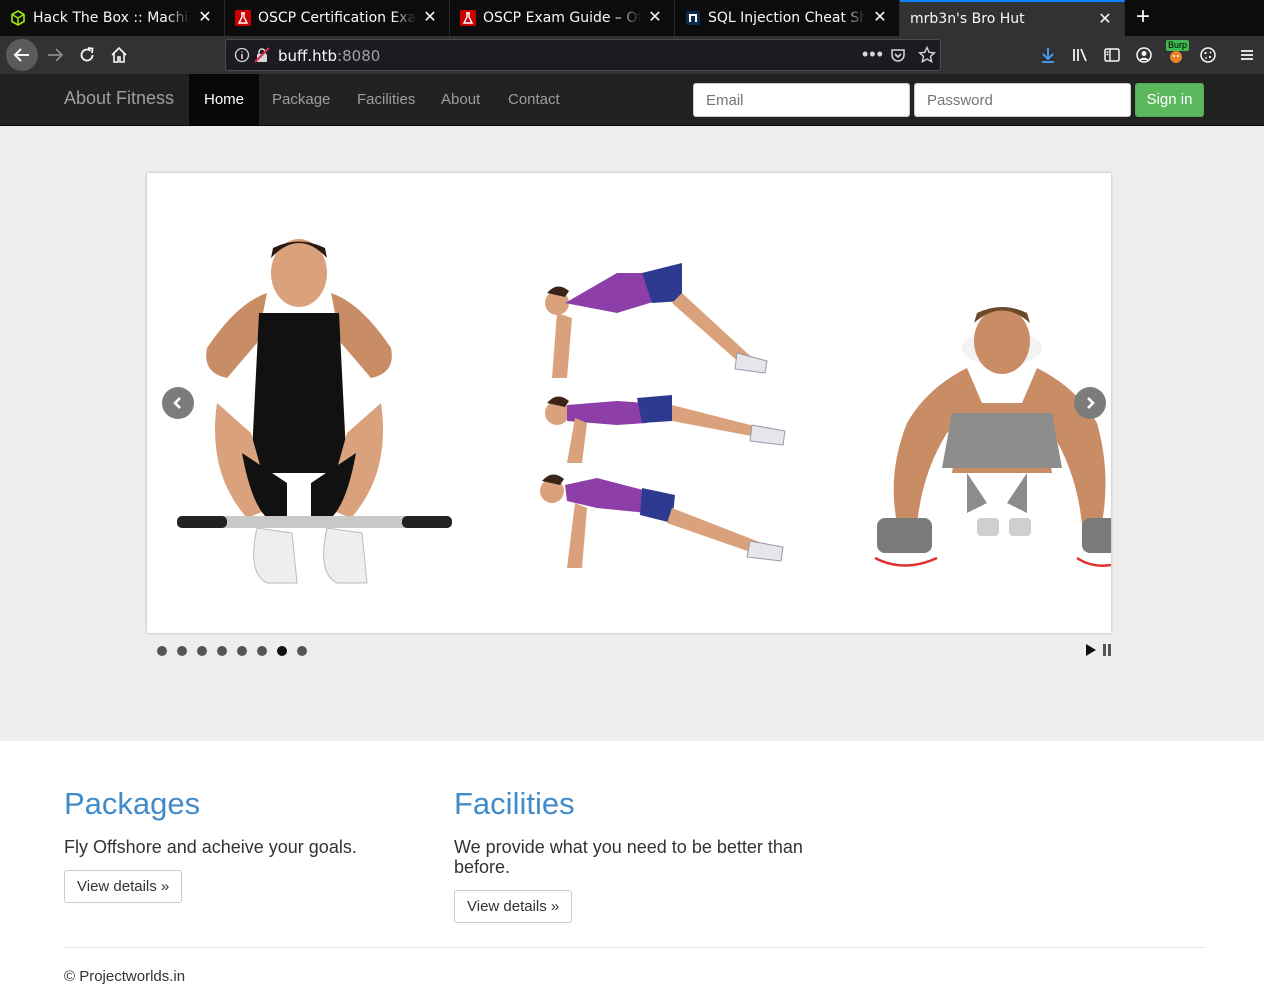 The width and height of the screenshot is (1264, 1004). I want to click on url-text: buff.htb:8080, so click(329, 56).